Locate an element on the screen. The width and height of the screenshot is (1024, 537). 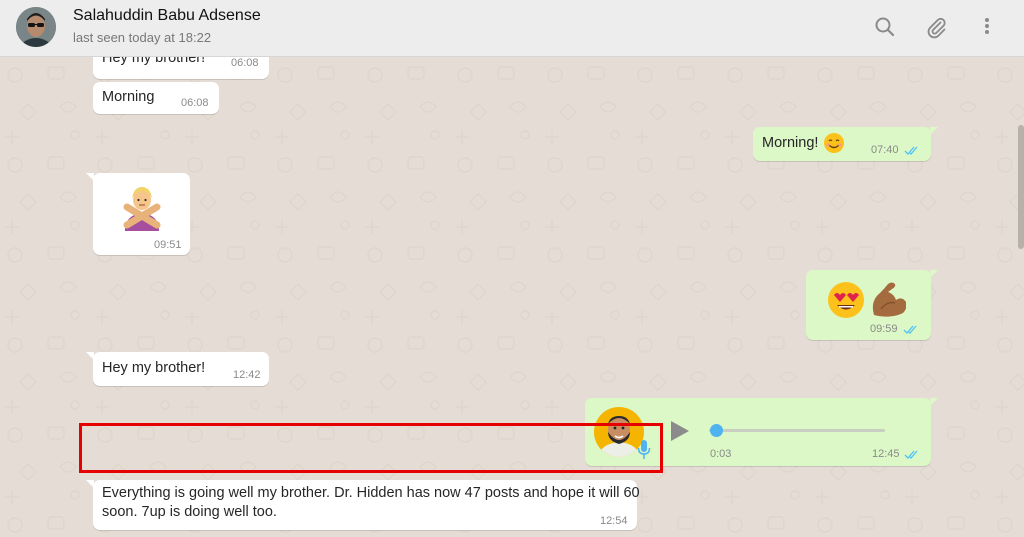
message-time: 12:54 is located at coordinates (614, 521).